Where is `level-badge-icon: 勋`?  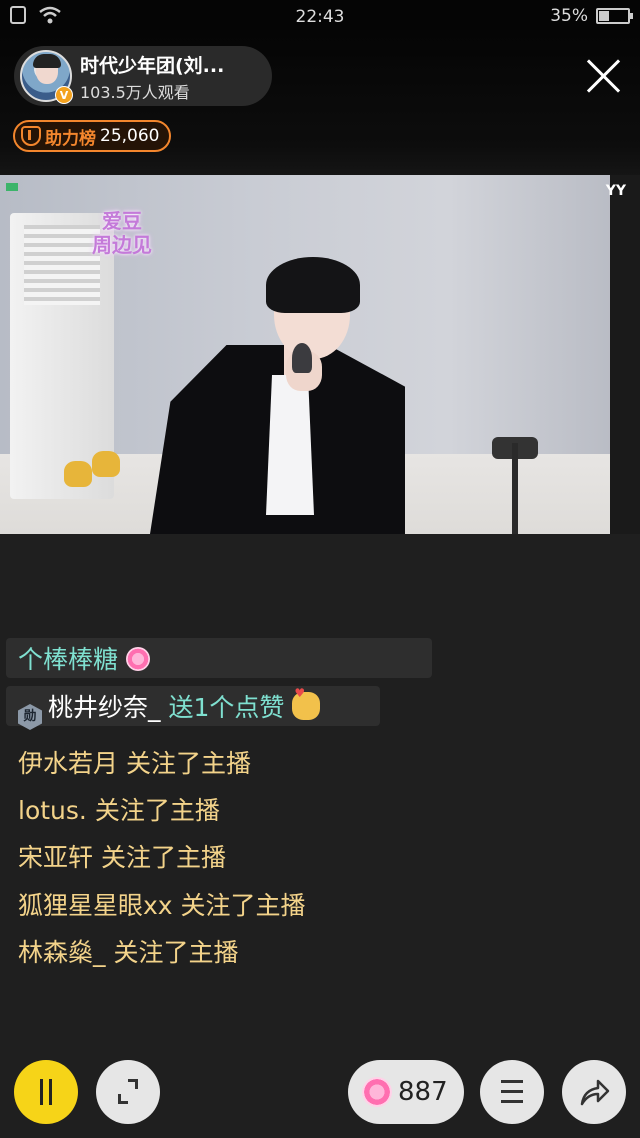 level-badge-icon: 勋 is located at coordinates (30, 717).